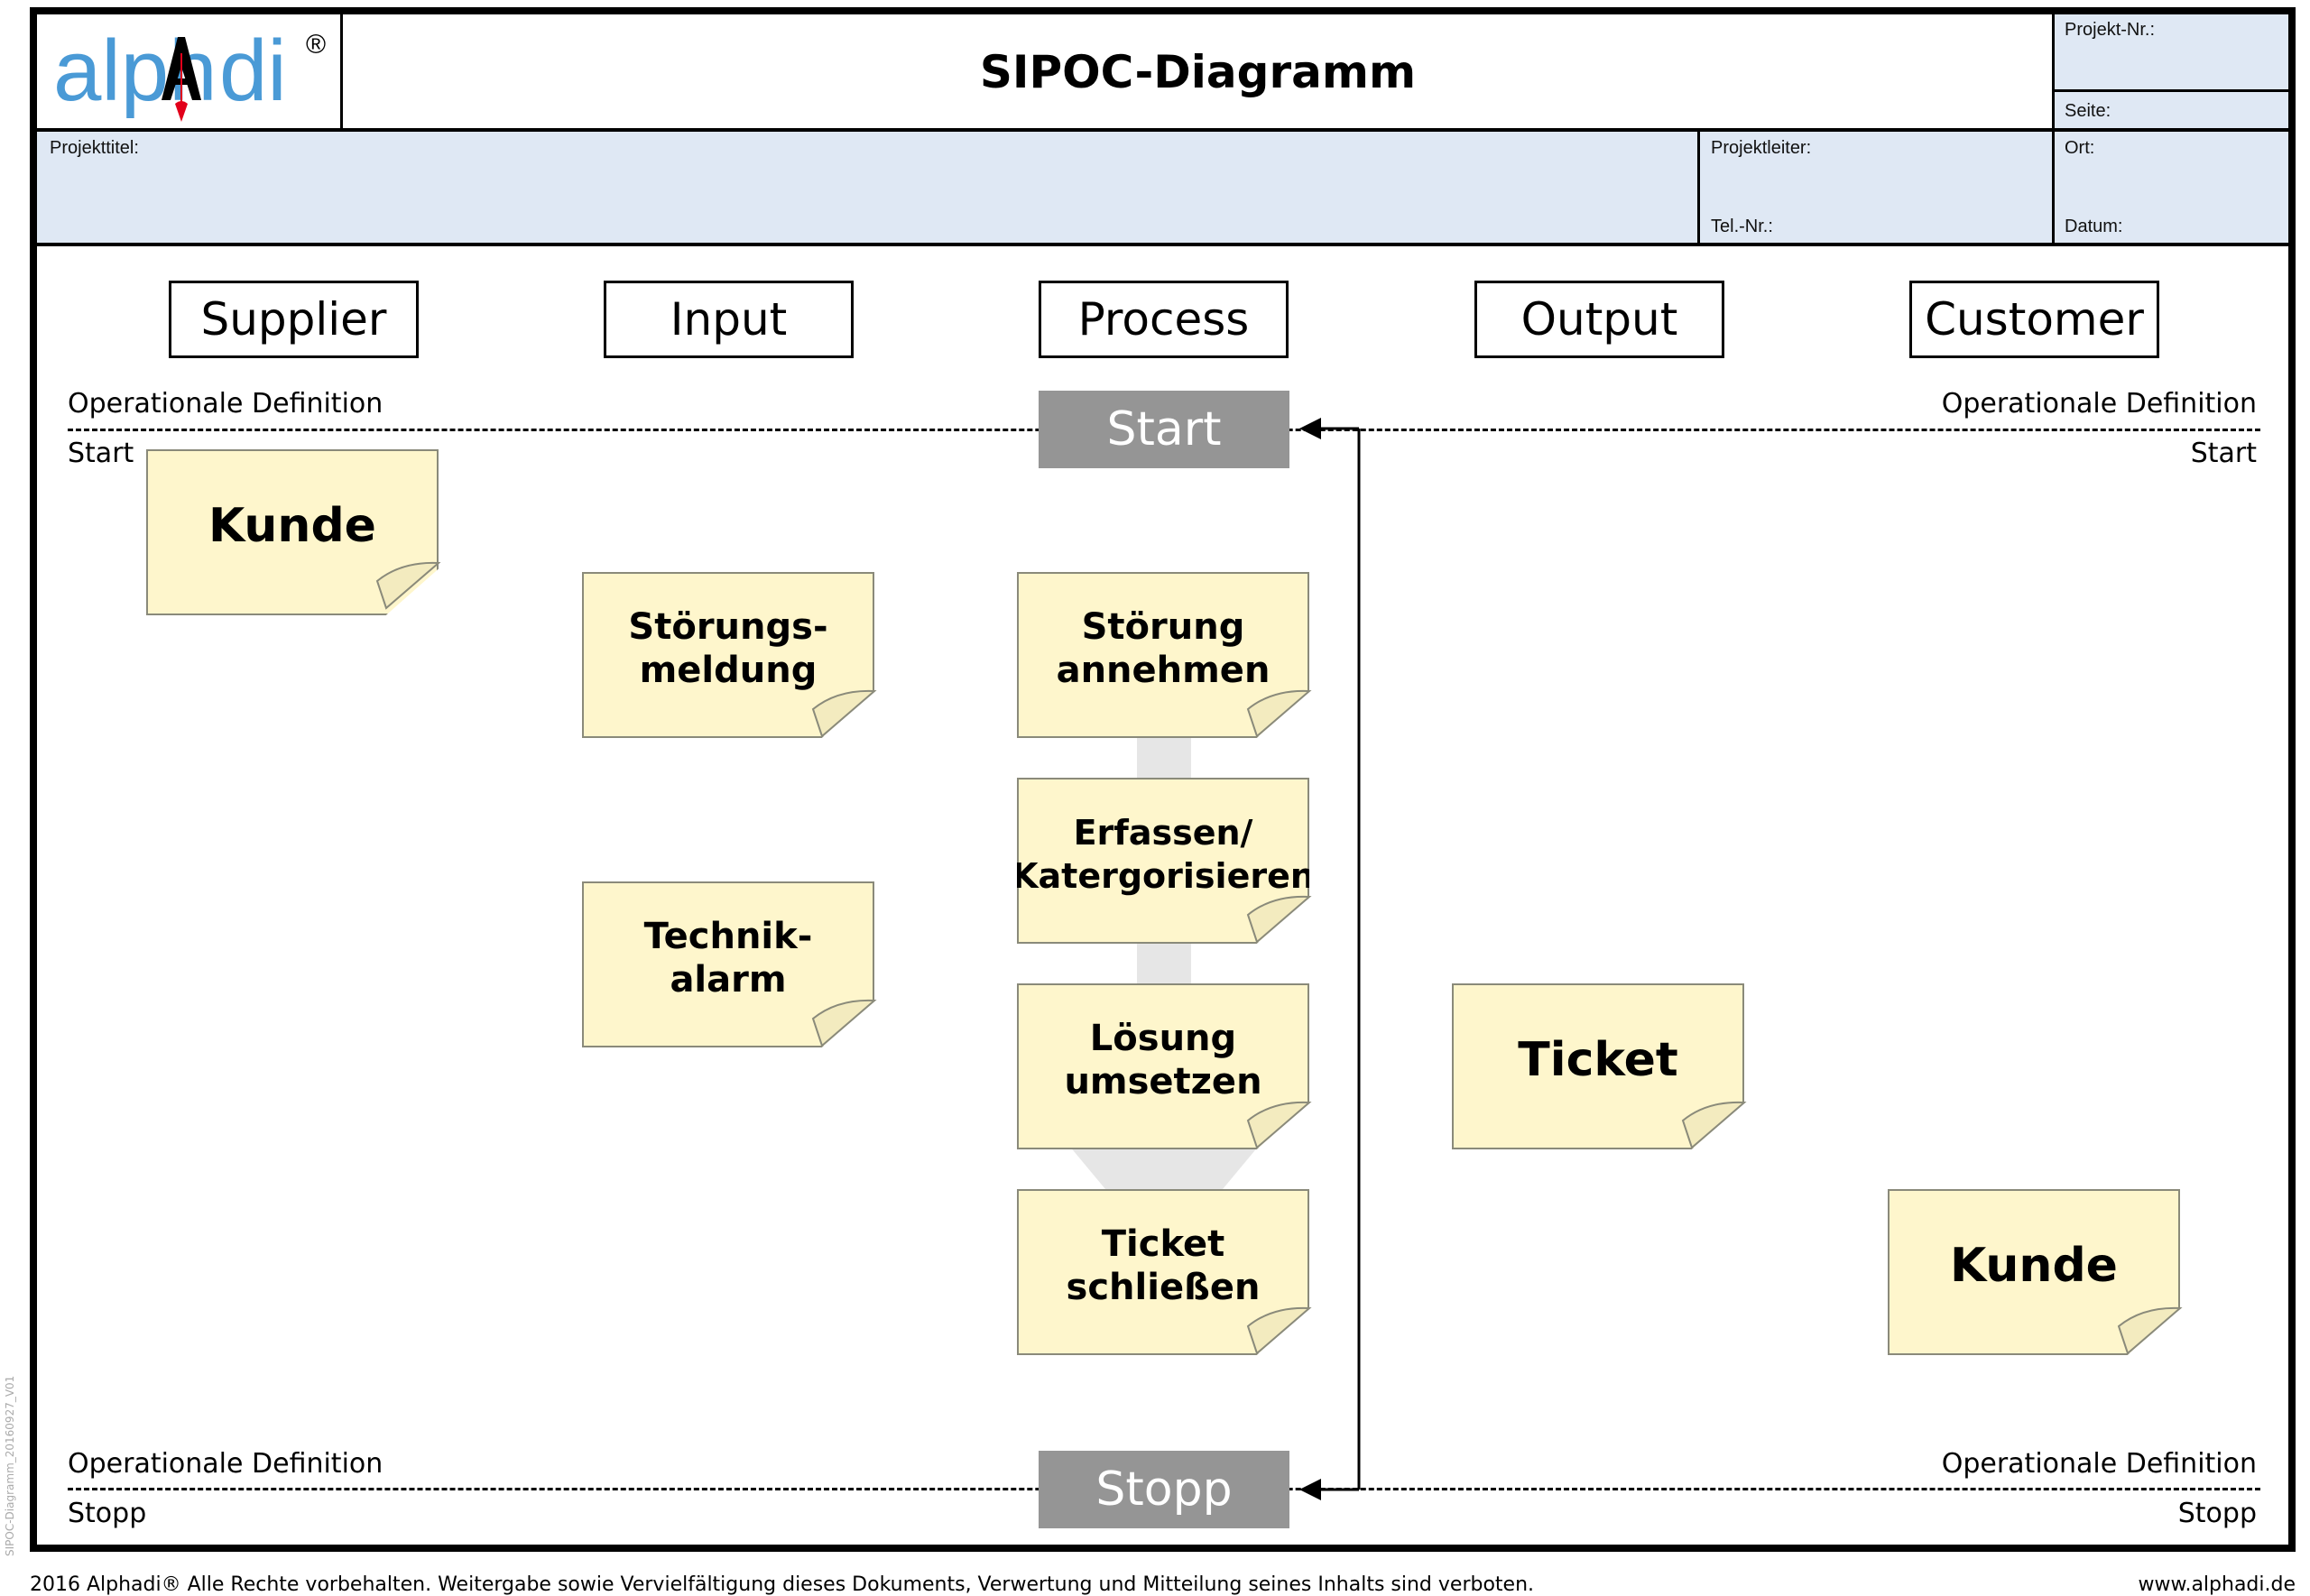 The height and width of the screenshot is (1596, 2310). What do you see at coordinates (101, 453) in the screenshot?
I see `start-left-sub: Start` at bounding box center [101, 453].